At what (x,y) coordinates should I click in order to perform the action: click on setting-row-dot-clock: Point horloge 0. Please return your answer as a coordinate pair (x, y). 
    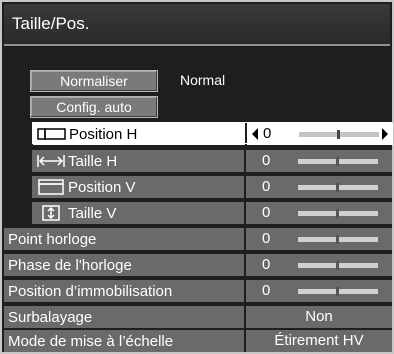
    Looking at the image, I should click on (198, 239).